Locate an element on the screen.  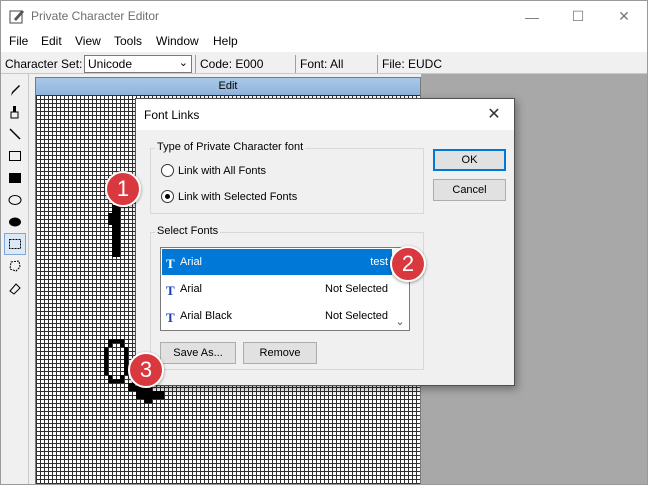
file-value: File: EUDC is located at coordinates (412, 64).